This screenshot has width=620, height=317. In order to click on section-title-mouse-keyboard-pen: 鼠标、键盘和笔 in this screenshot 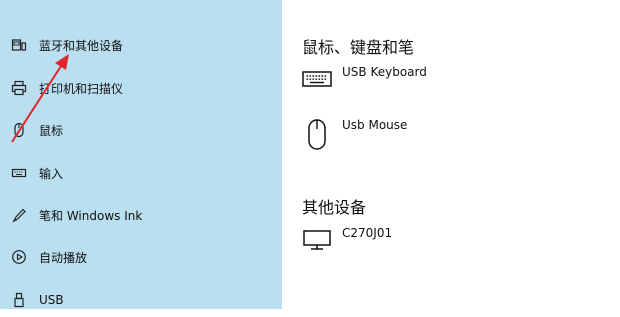, I will do `click(358, 47)`.